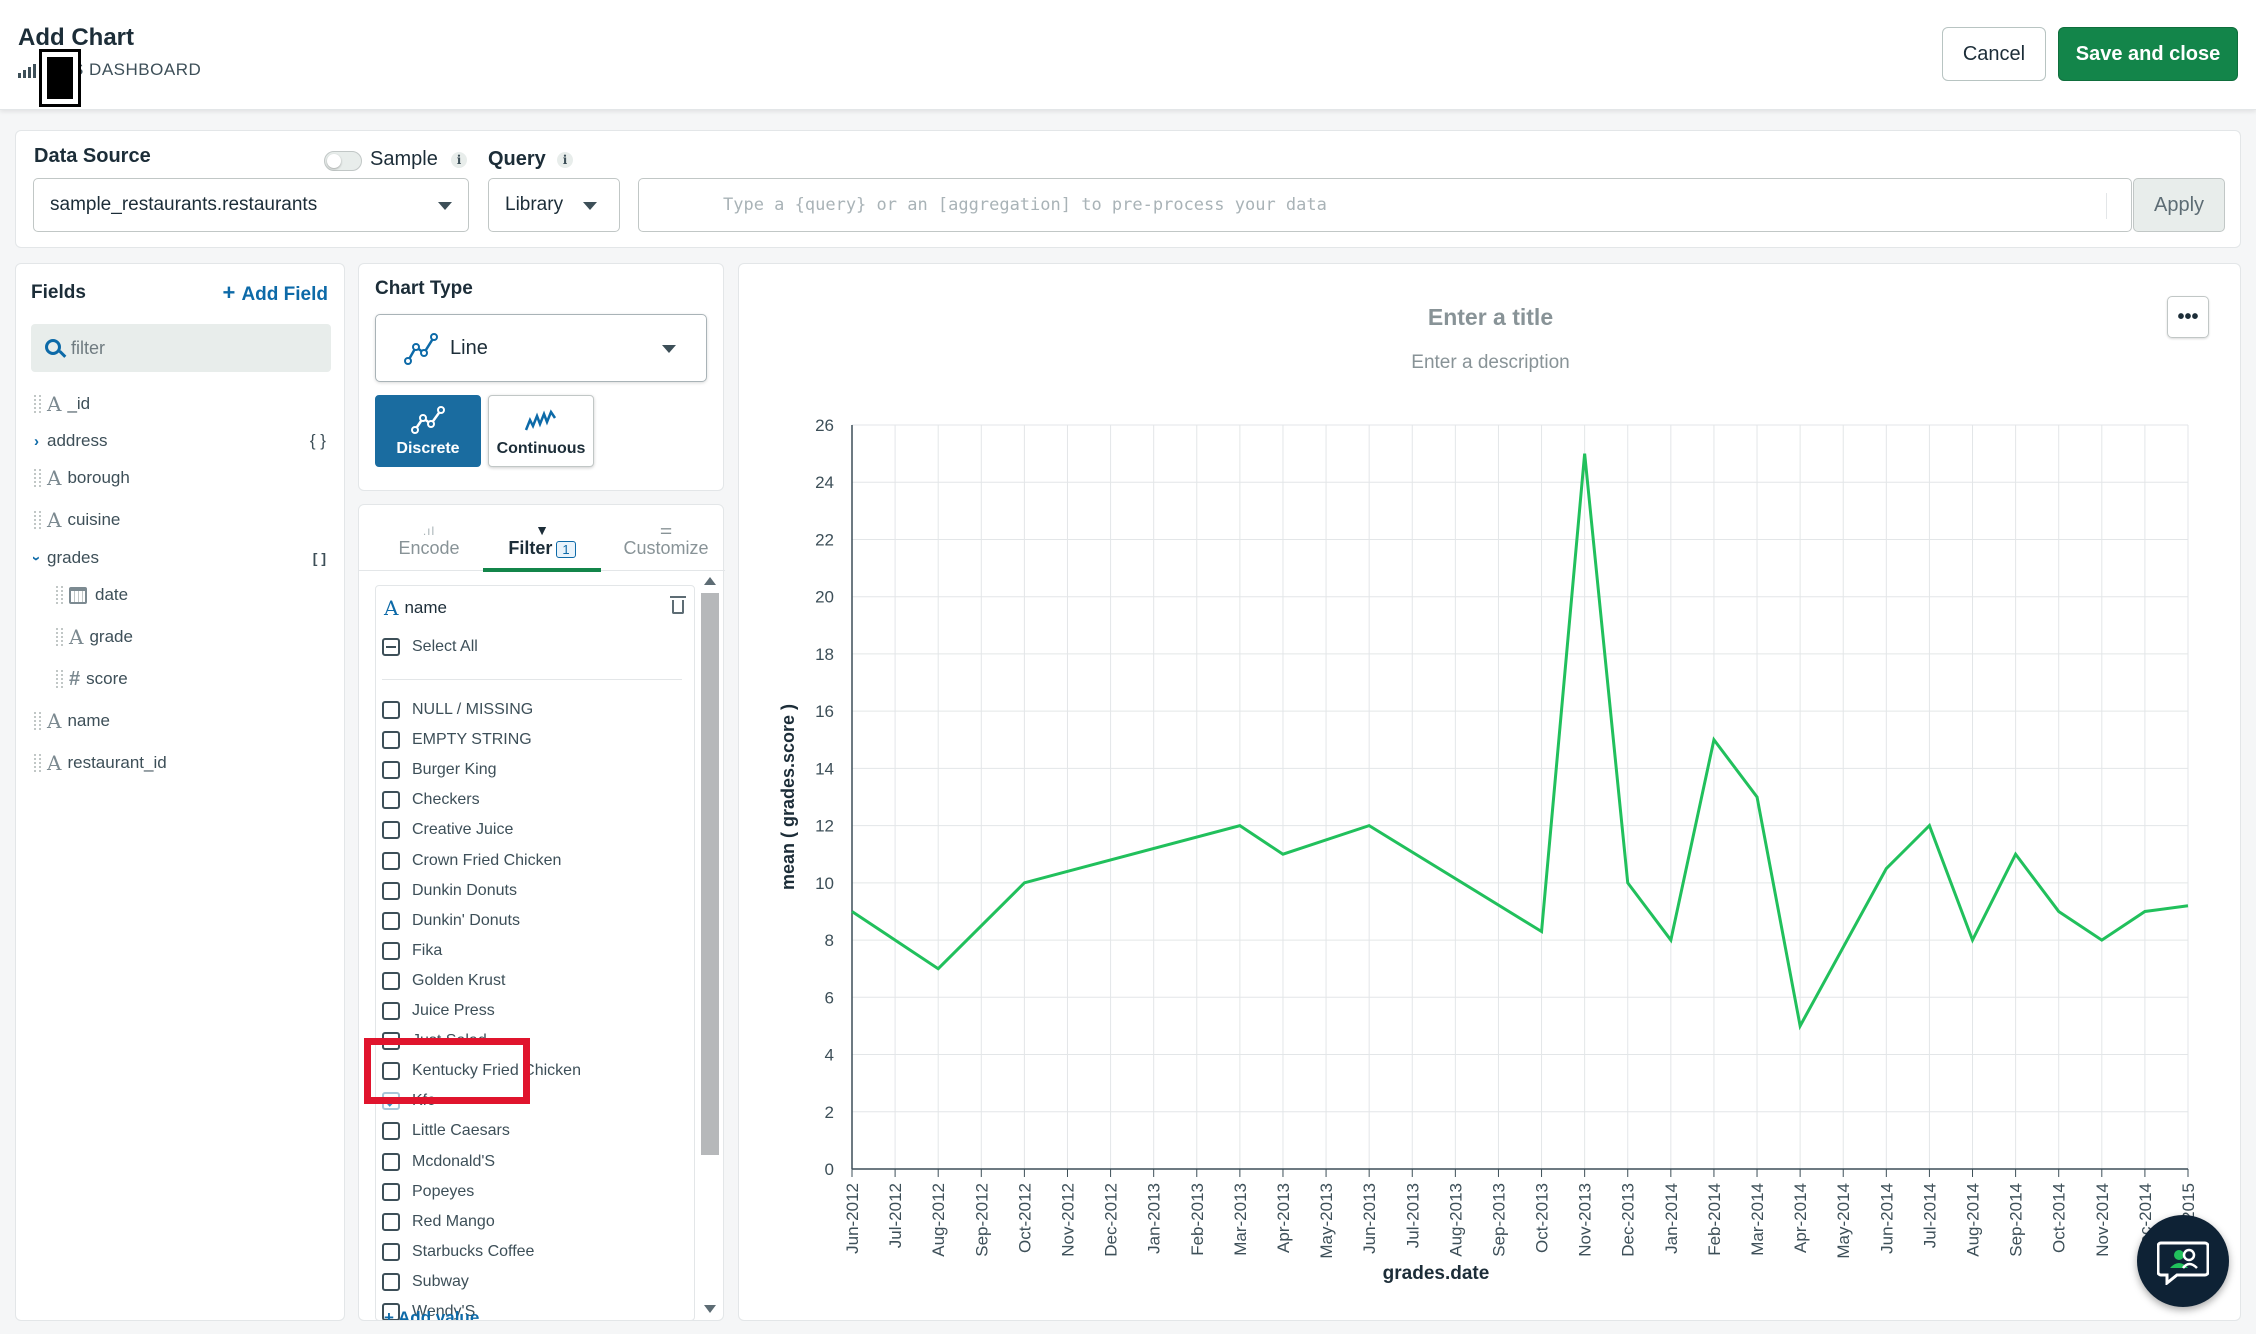  I want to click on filter-option: Creative Juice, so click(447, 830).